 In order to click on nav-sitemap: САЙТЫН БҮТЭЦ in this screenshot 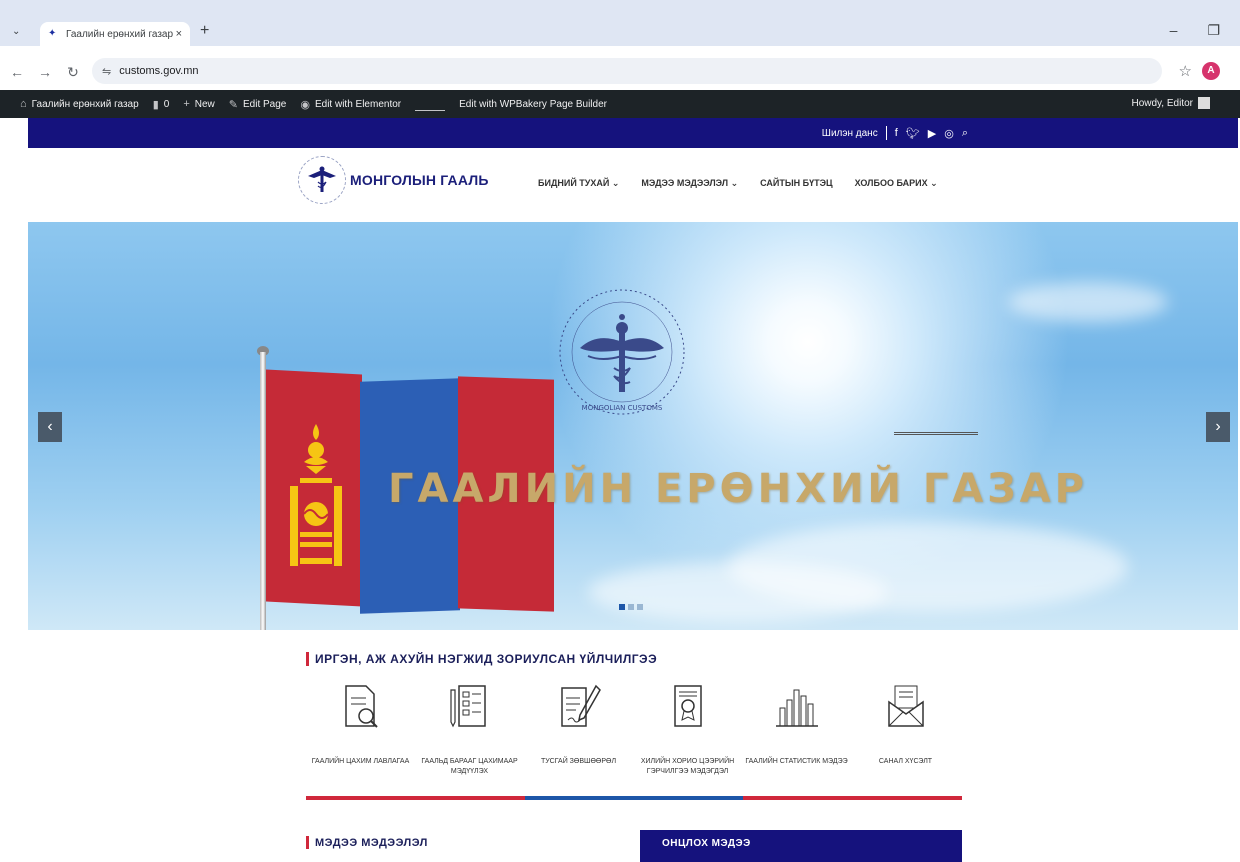, I will do `click(796, 183)`.